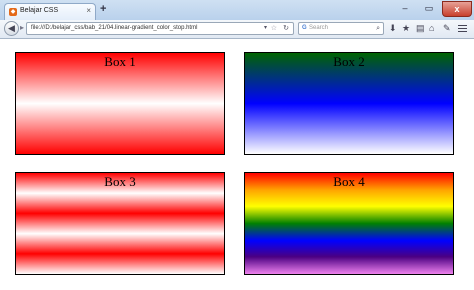 The width and height of the screenshot is (474, 290). I want to click on box-1-label: Box 1, so click(120, 61).